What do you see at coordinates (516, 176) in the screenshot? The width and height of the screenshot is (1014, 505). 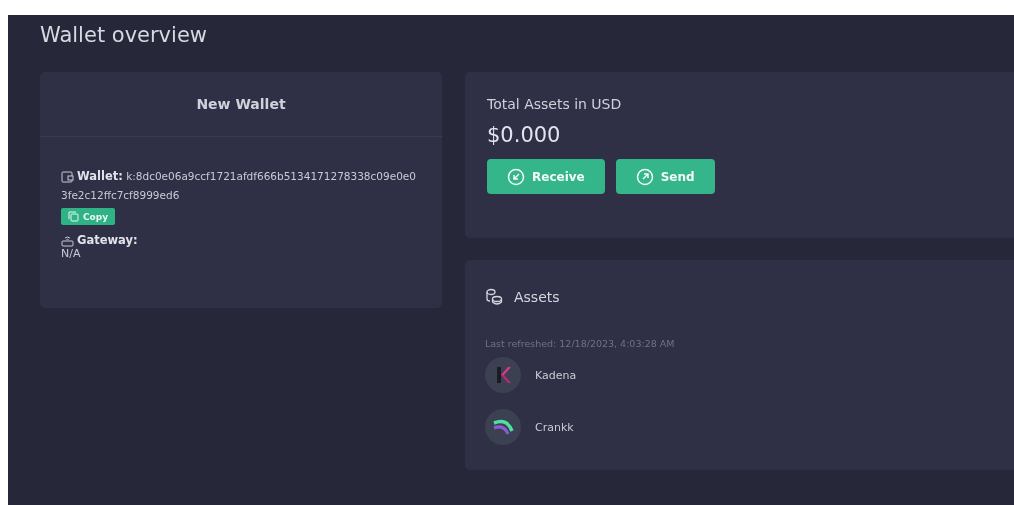 I see `arrow-down-left-icon` at bounding box center [516, 176].